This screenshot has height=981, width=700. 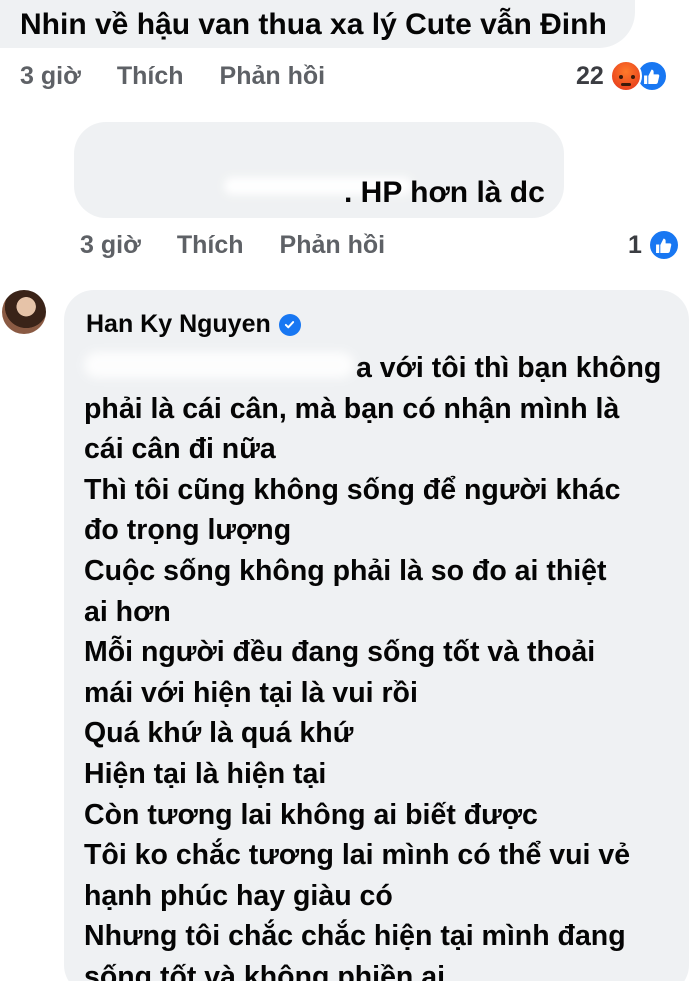 What do you see at coordinates (345, 570) in the screenshot?
I see `comment-line: Cuộc sống không phải là so đo ai thiệt` at bounding box center [345, 570].